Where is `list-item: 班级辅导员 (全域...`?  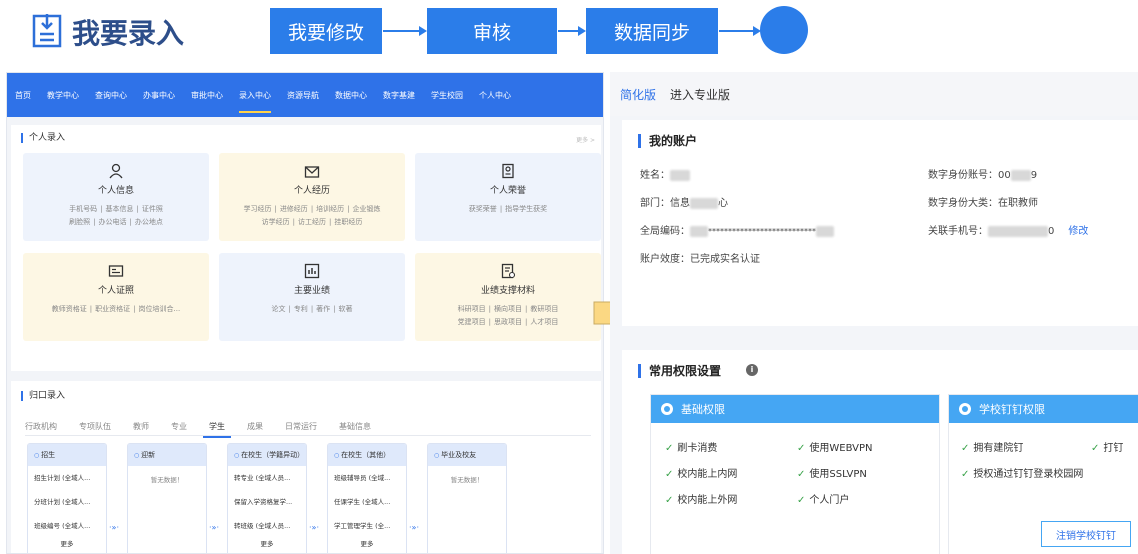
list-item: 班级辅导员 (全域... is located at coordinates (367, 478).